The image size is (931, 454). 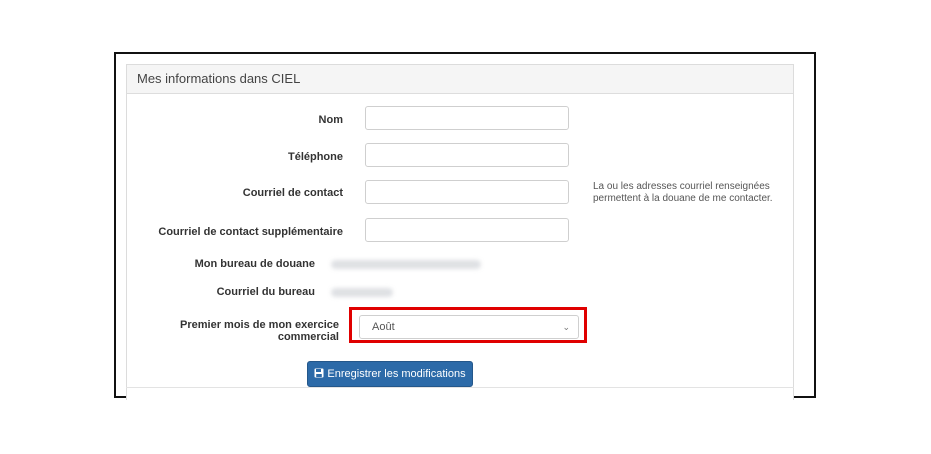 I want to click on panel-bottom-divider, so click(x=460, y=387).